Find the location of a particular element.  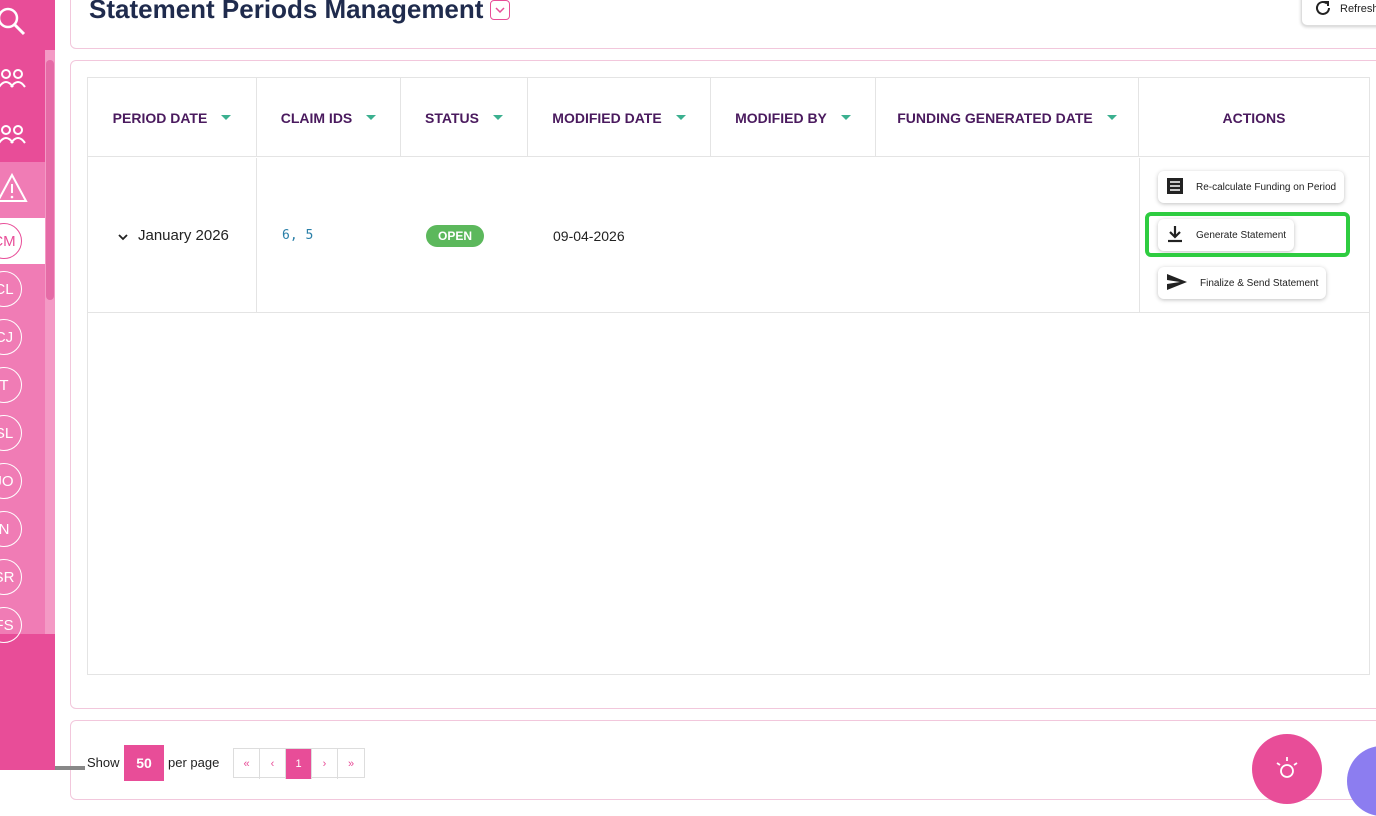

pagination: « ‹ 1 › » is located at coordinates (299, 763).